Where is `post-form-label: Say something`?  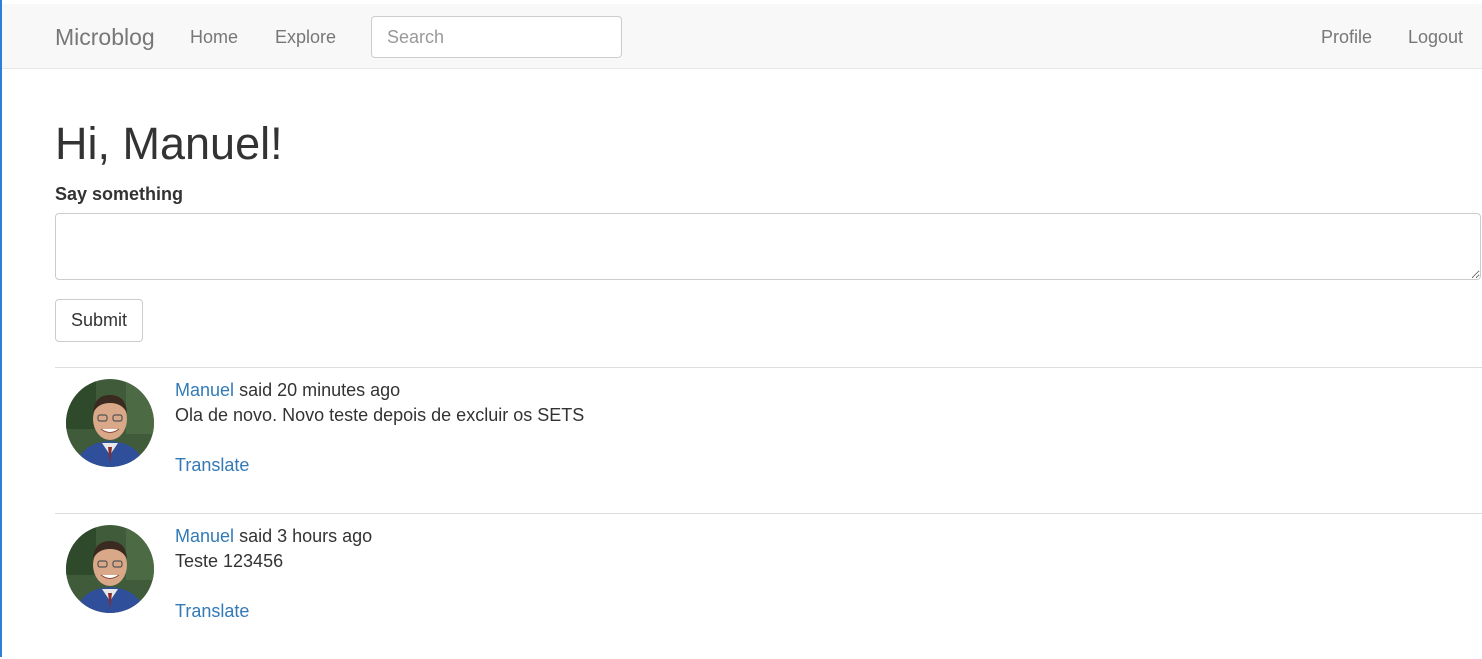 post-form-label: Say something is located at coordinates (119, 194).